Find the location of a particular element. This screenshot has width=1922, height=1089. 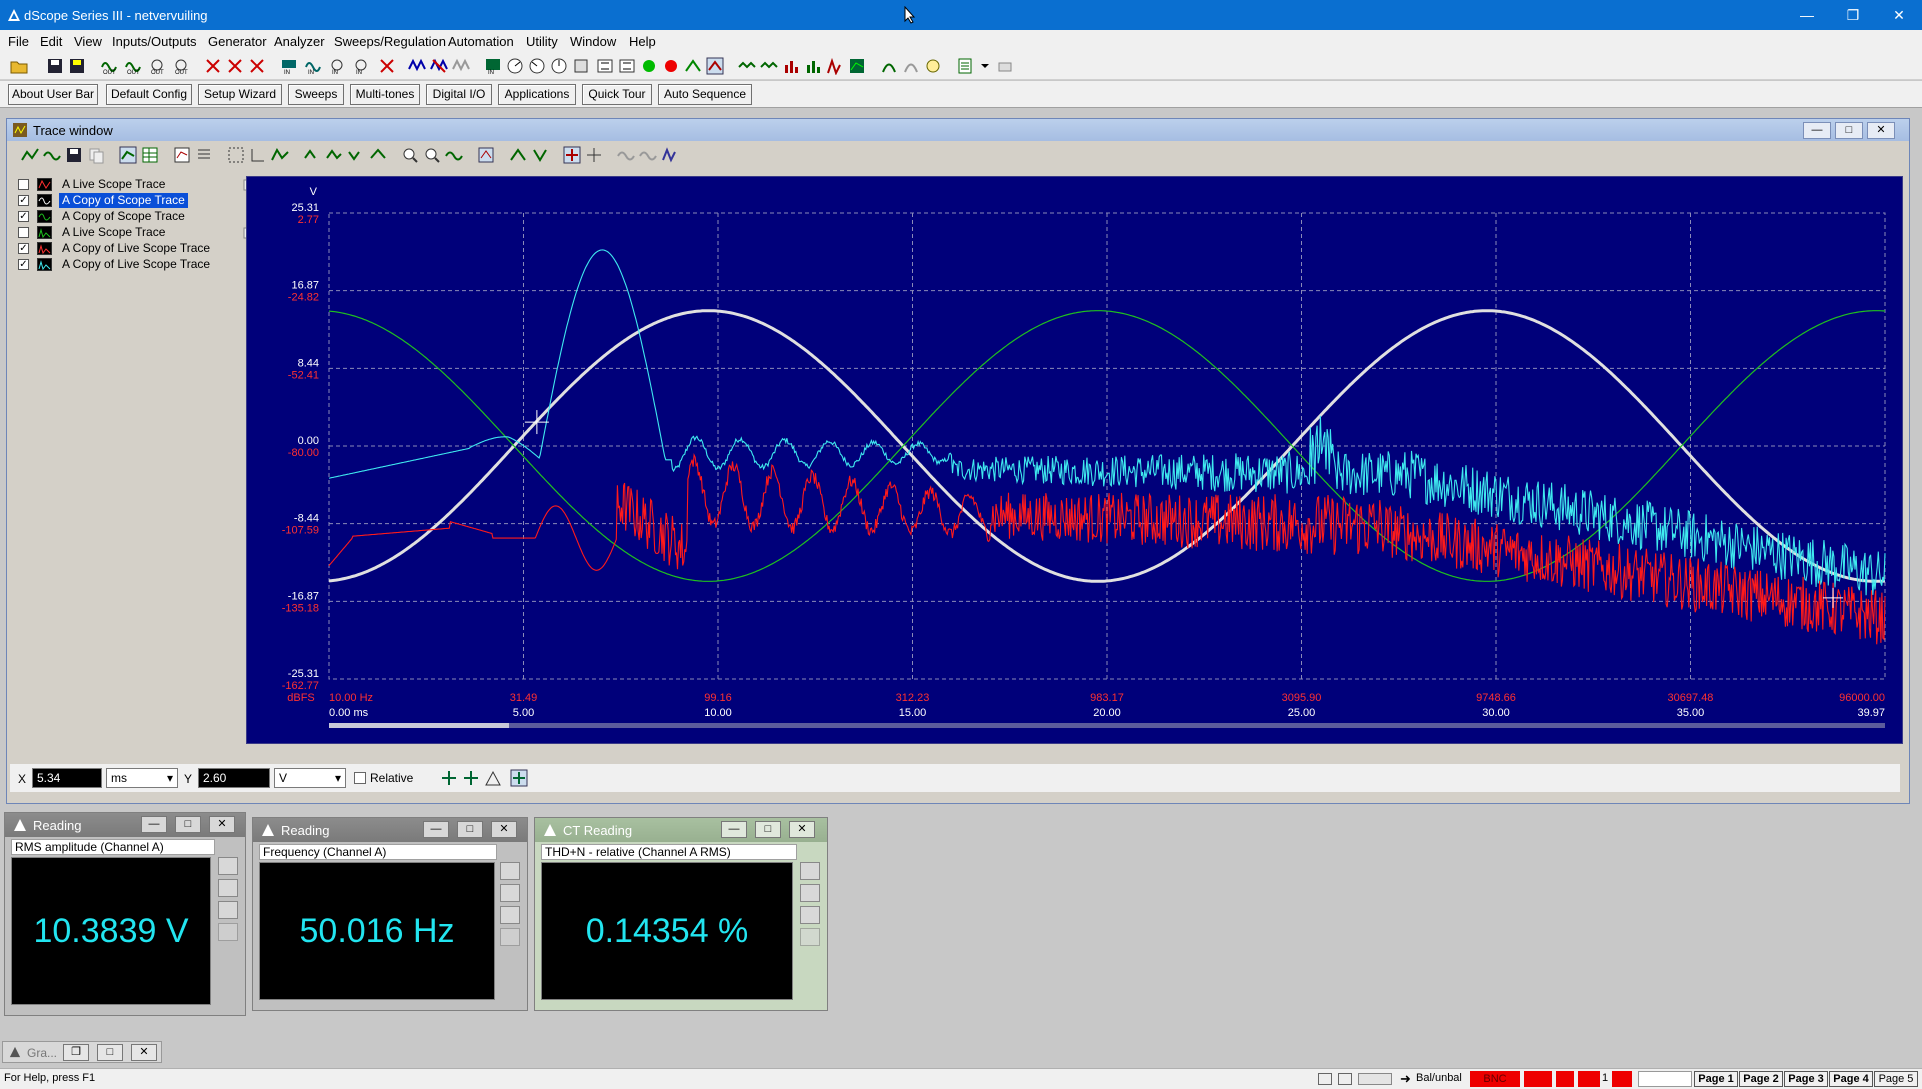

trace-copy-icon is located at coordinates (96, 155).